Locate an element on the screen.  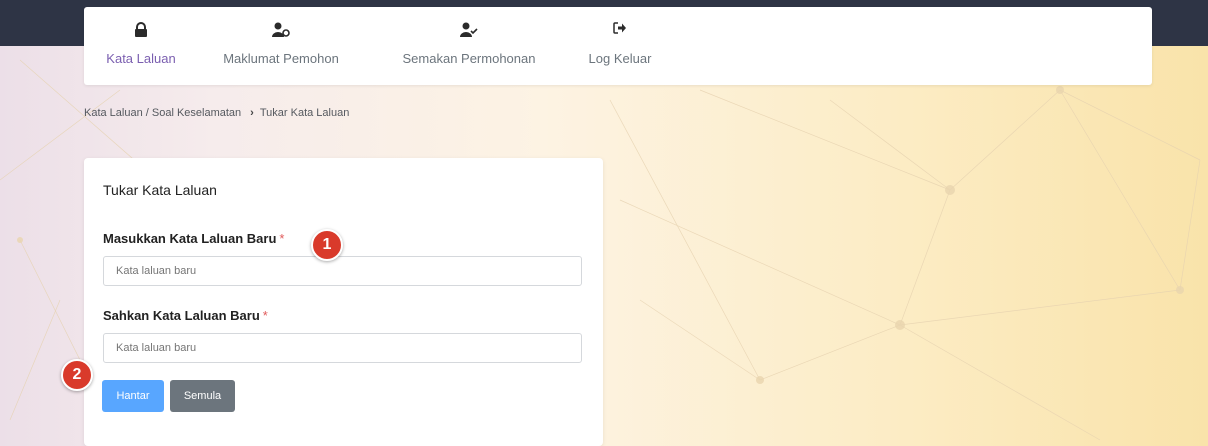
reset-button: Semula is located at coordinates (202, 396).